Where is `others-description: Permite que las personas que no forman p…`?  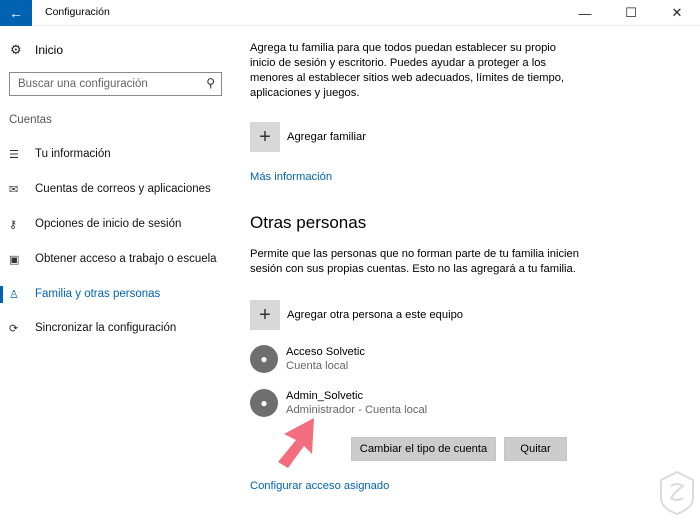
others-description: Permite que las personas que no forman p… is located at coordinates (414, 261).